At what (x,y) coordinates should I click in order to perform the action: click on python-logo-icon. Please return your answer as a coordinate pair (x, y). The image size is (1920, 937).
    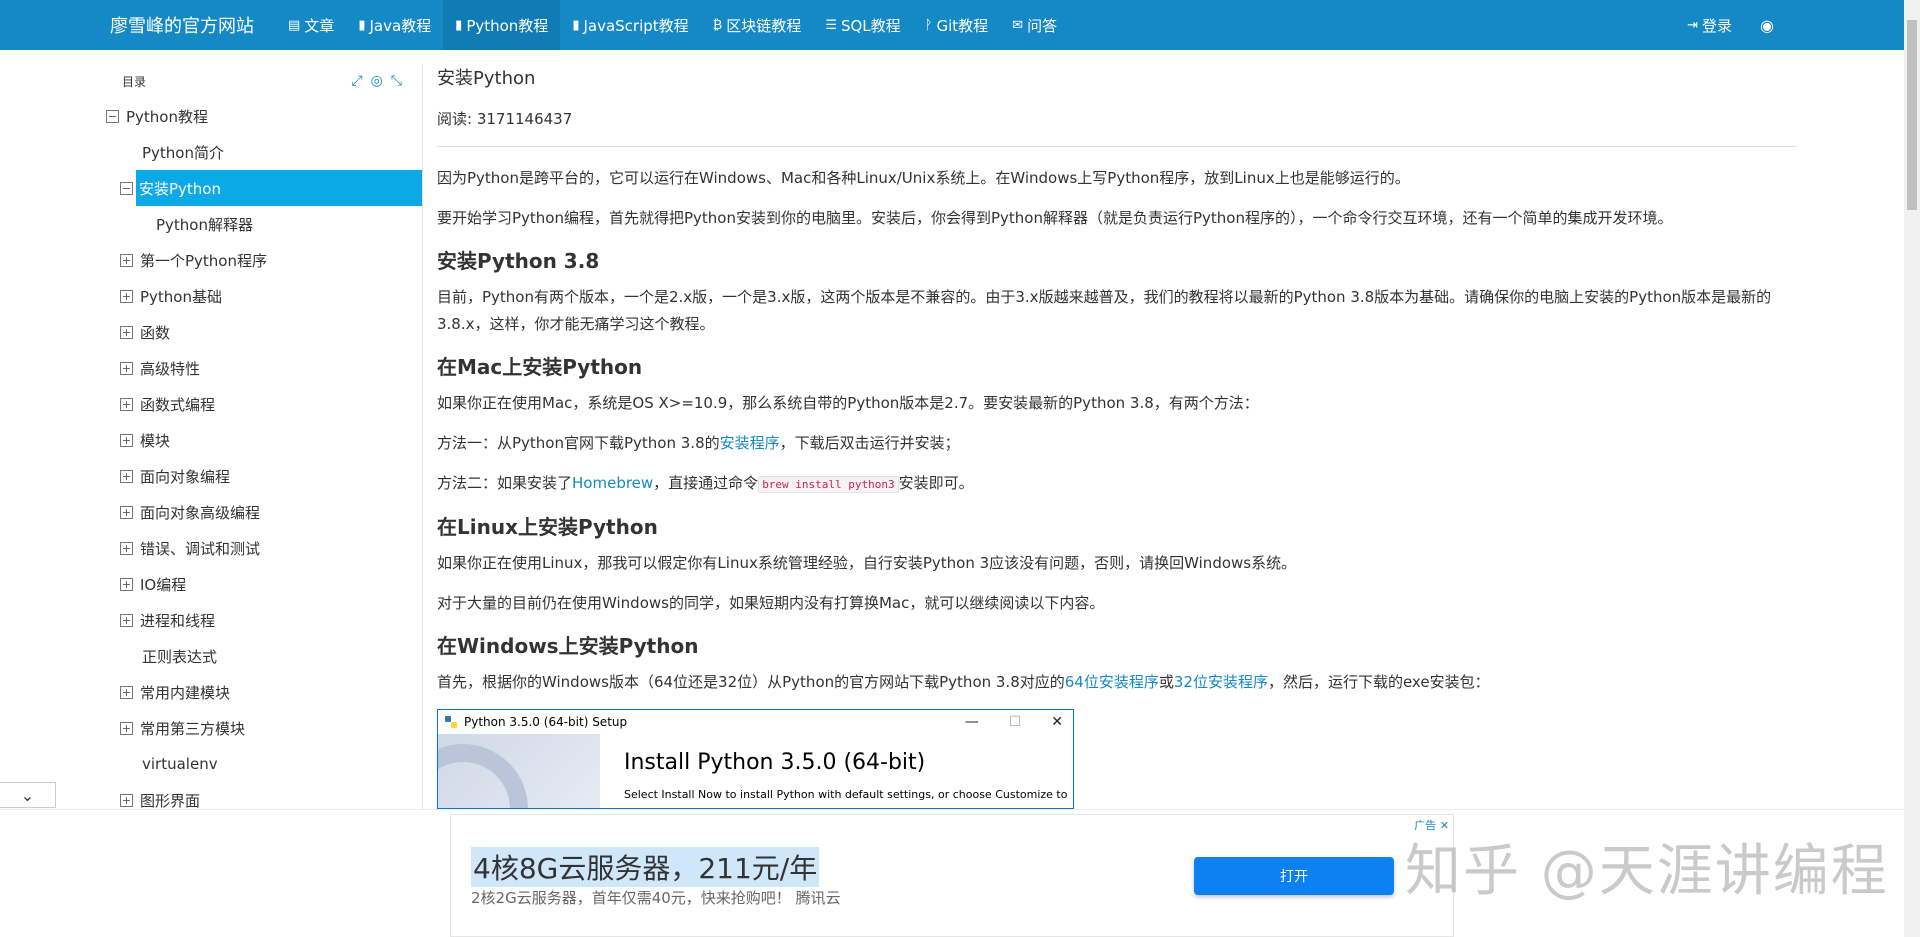
    Looking at the image, I should click on (451, 722).